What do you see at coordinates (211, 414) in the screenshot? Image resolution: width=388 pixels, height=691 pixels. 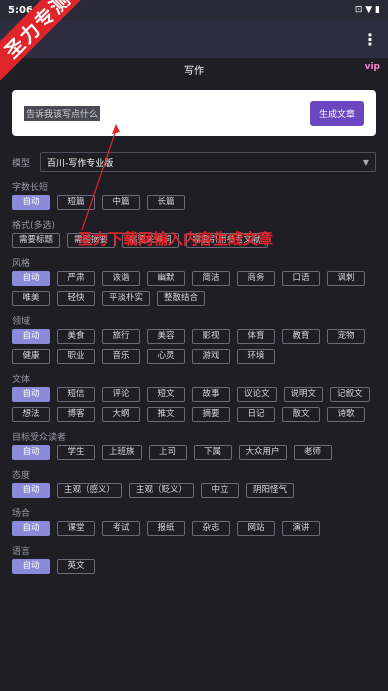 I see `option-chip: 摘要` at bounding box center [211, 414].